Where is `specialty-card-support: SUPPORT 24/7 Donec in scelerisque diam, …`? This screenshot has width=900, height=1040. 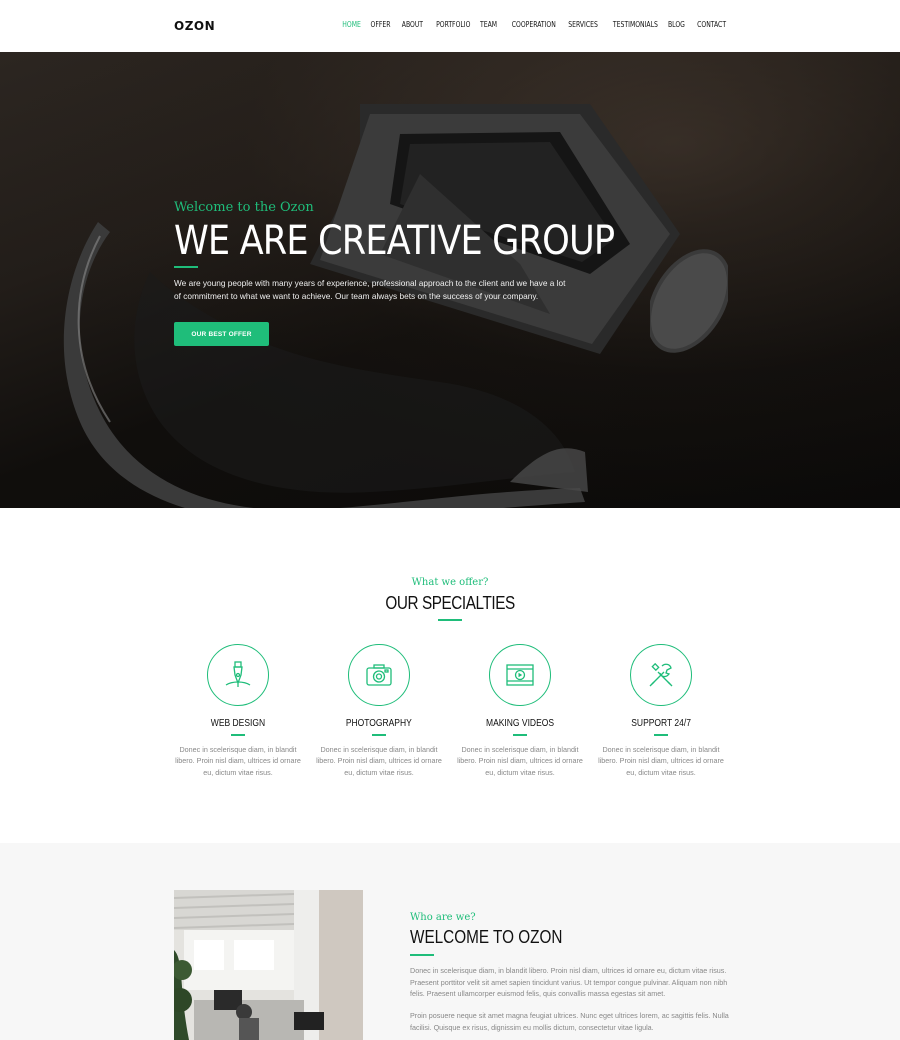 specialty-card-support: SUPPORT 24/7 Donec in scelerisque diam, … is located at coordinates (661, 711).